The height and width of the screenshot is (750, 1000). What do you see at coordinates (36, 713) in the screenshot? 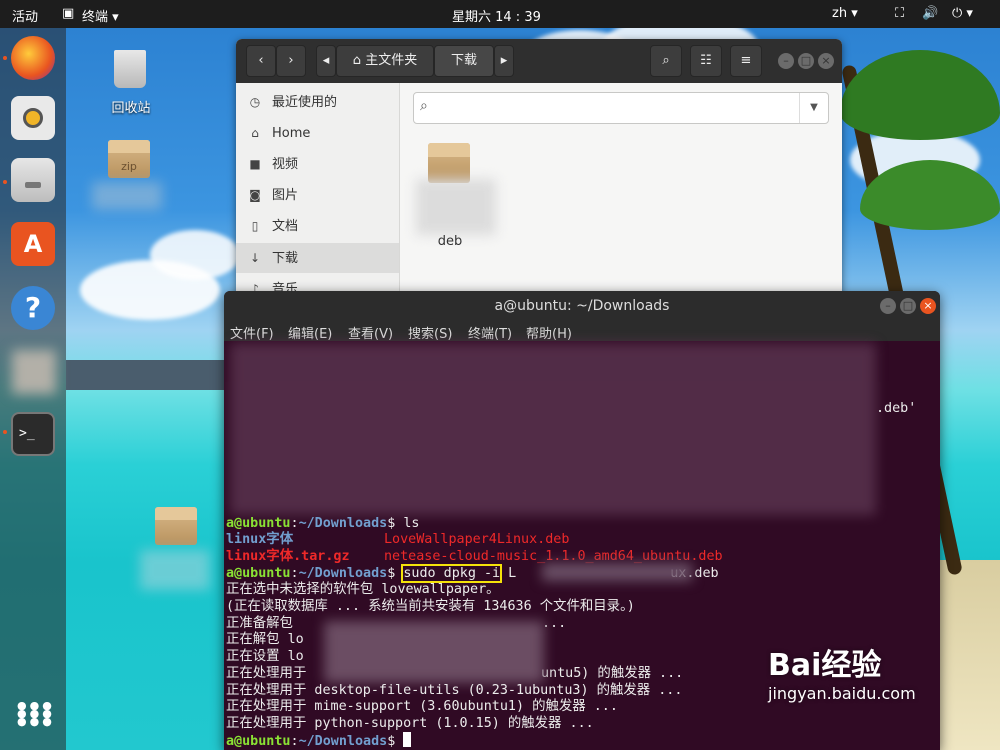
I see `show-applications-icon: ●●● ●●● ●●●` at bounding box center [36, 713].